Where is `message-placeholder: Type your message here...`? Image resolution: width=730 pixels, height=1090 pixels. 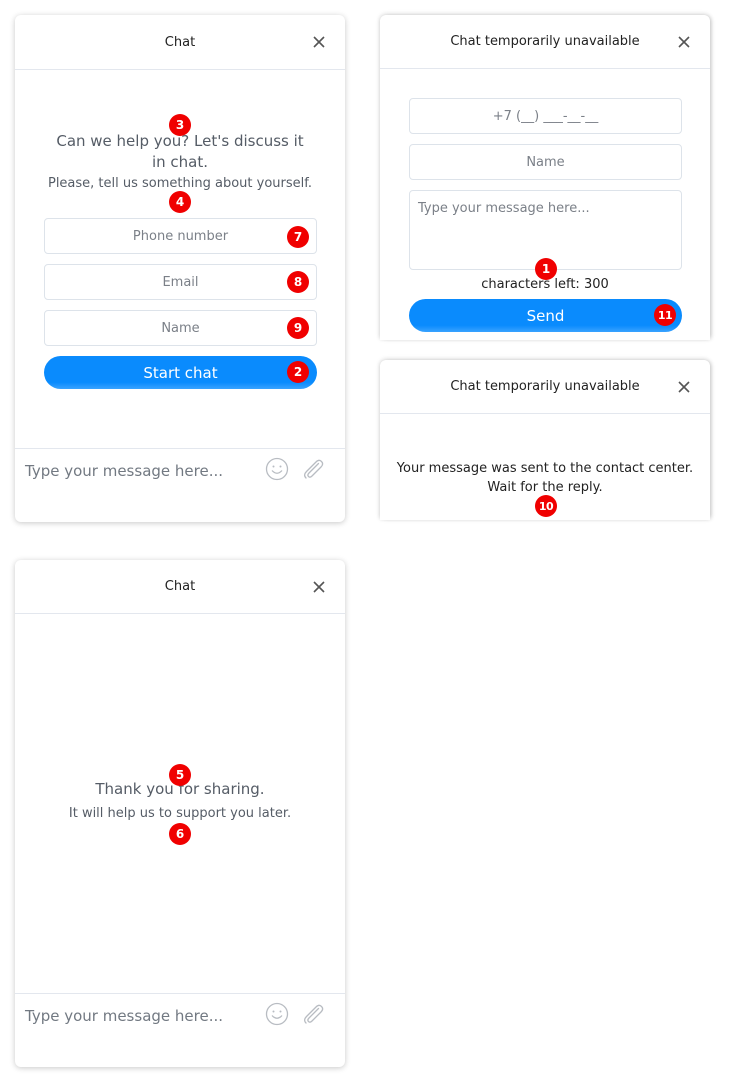 message-placeholder: Type your message here... is located at coordinates (504, 208).